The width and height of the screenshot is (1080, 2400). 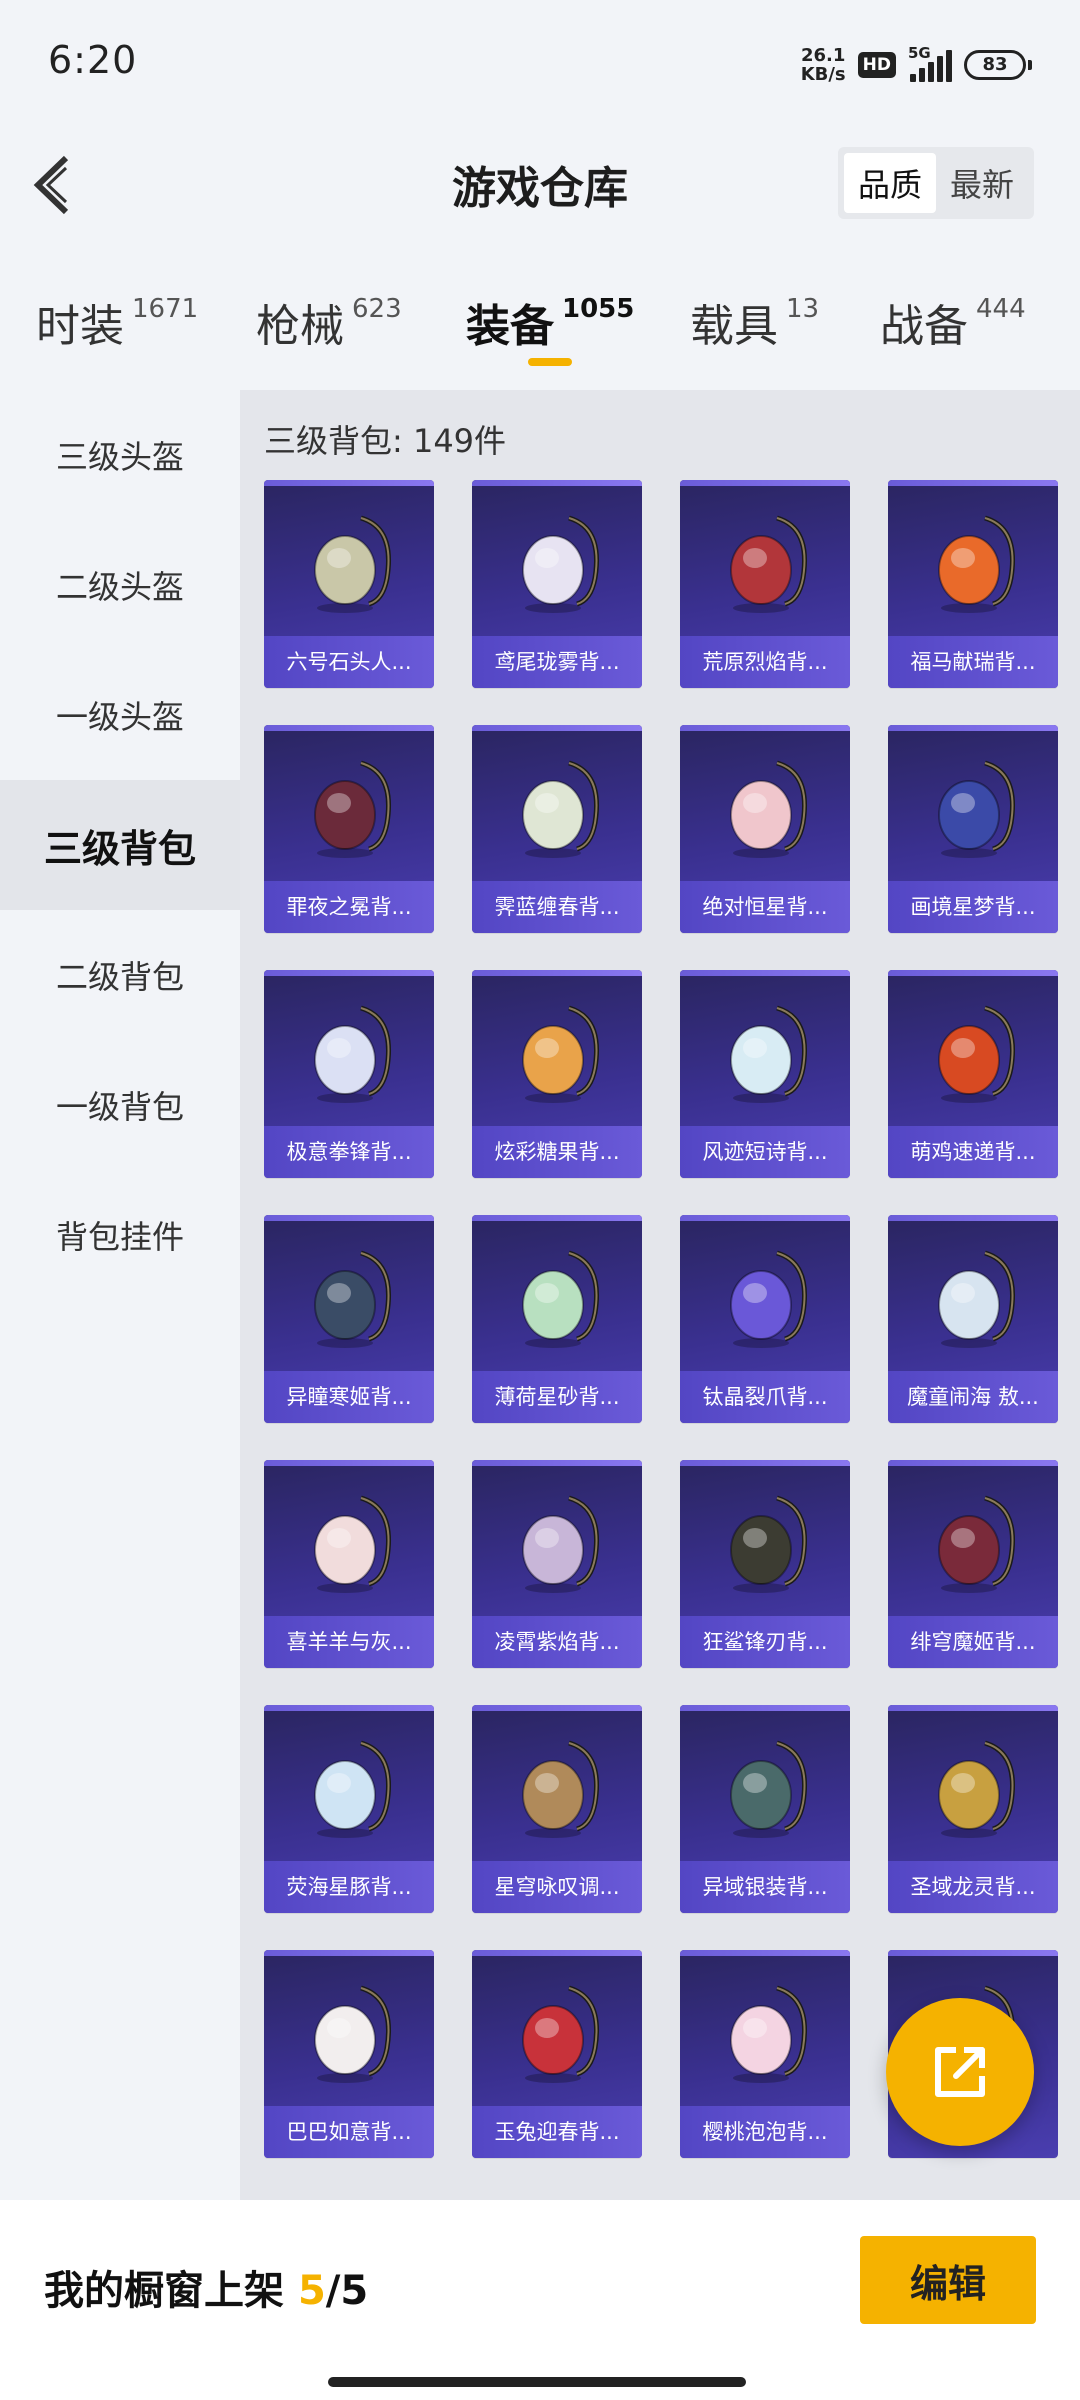 I want to click on tab-equipment: 装备 1055, so click(x=550, y=322).